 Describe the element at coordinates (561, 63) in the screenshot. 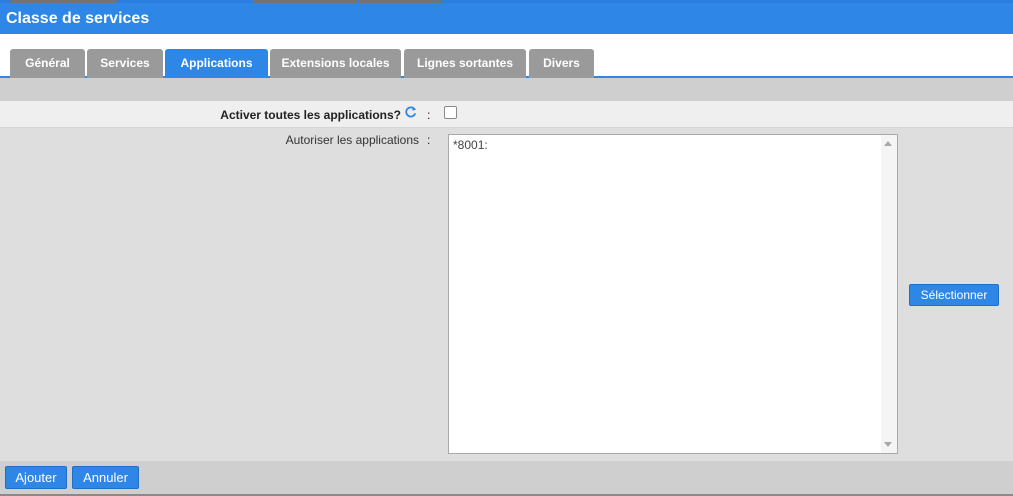

I see `tab-divers: Divers` at that location.